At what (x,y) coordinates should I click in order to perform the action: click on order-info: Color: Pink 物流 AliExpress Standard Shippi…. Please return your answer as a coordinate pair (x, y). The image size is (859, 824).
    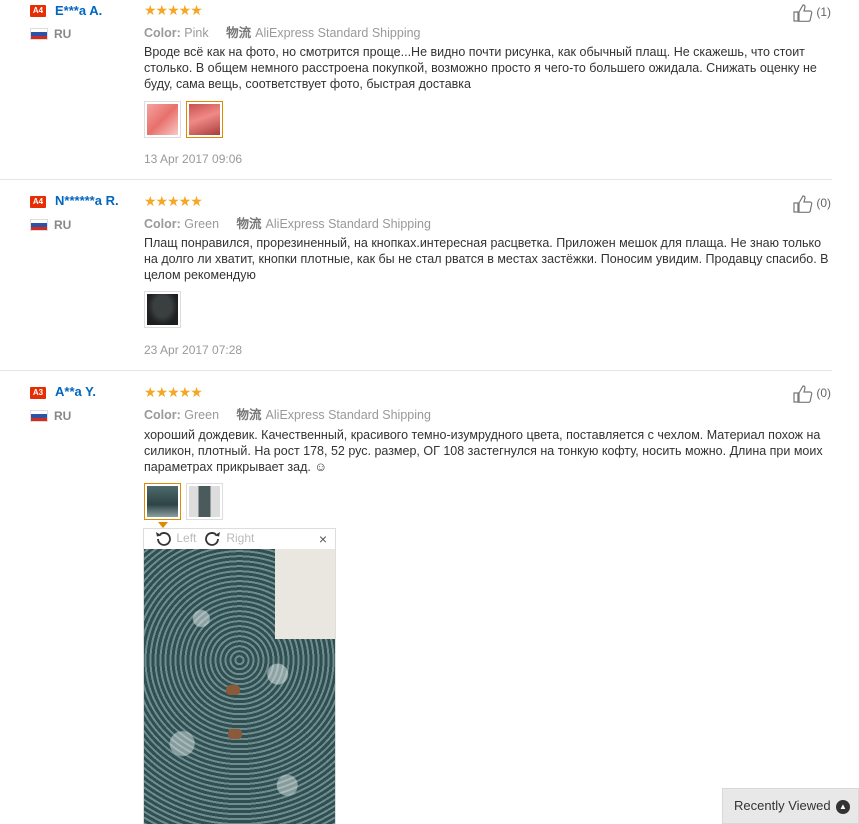
    Looking at the image, I should click on (282, 31).